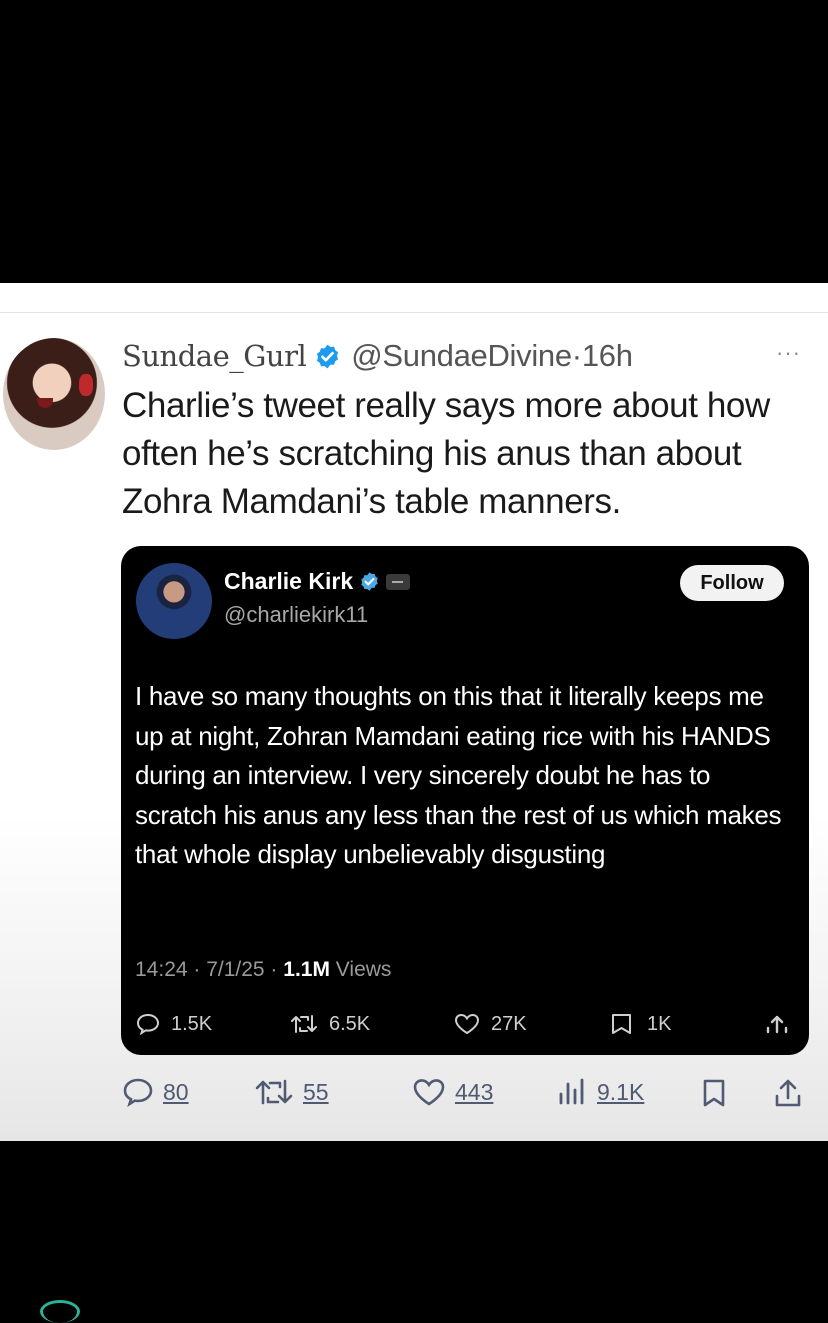 Image resolution: width=828 pixels, height=1323 pixels. Describe the element at coordinates (54, 394) in the screenshot. I see `avatar` at that location.